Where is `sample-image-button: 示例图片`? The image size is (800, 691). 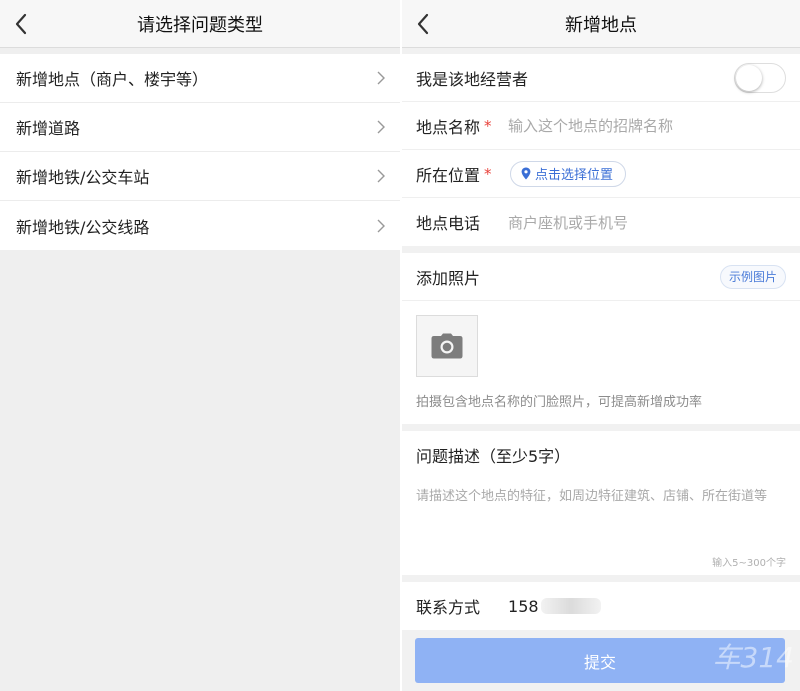
sample-image-button: 示例图片 is located at coordinates (752, 276).